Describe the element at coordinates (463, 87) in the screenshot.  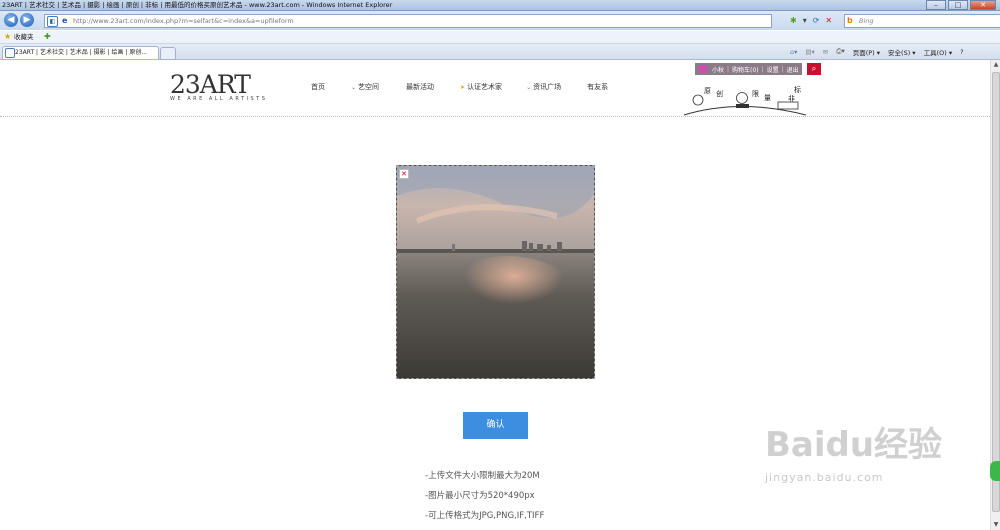
I see `cursor-icon: ➤` at that location.